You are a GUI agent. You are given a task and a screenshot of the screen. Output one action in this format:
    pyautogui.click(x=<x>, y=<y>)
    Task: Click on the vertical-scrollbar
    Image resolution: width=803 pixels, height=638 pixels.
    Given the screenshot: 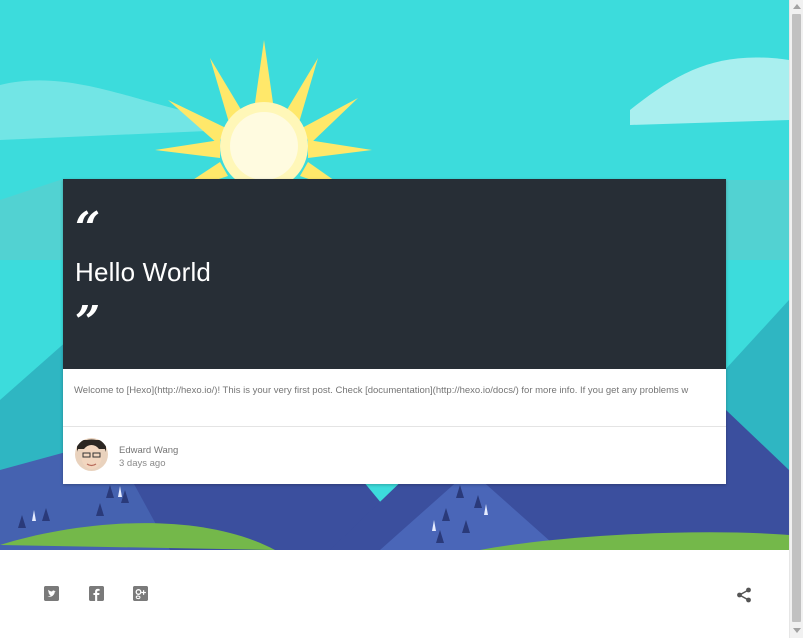 What is the action you would take?
    pyautogui.click(x=796, y=319)
    